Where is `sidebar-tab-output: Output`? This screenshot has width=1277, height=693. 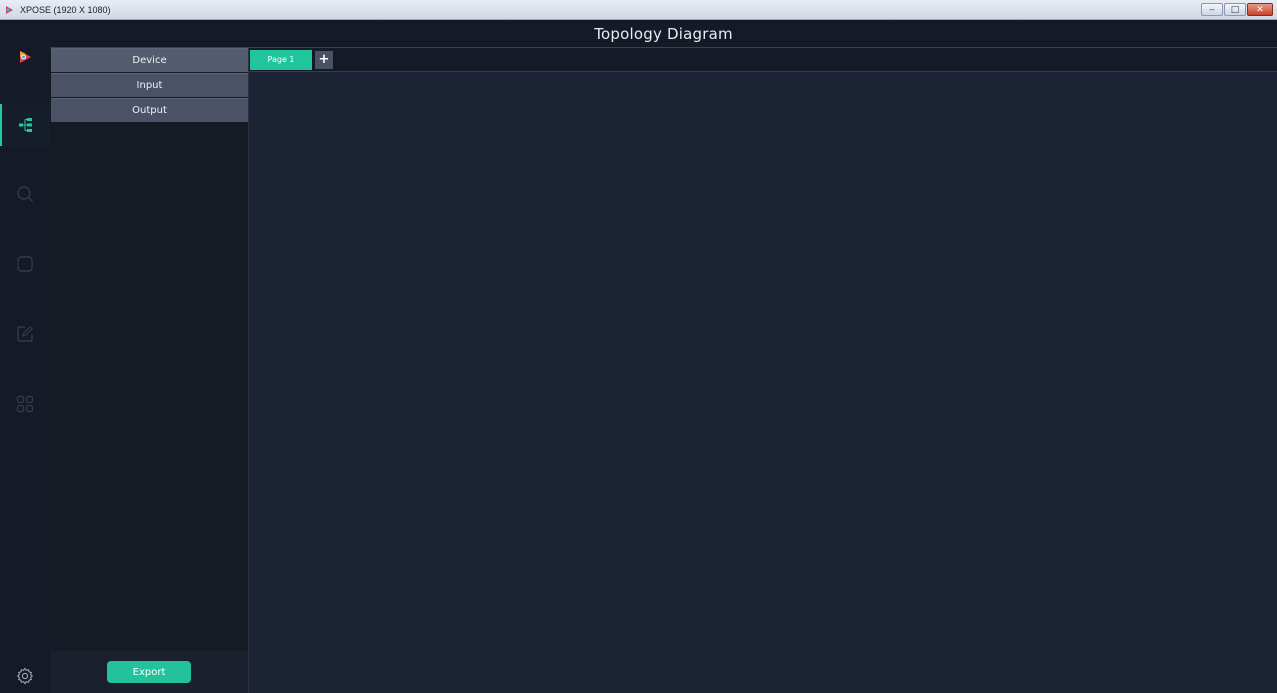
sidebar-tab-output: Output is located at coordinates (149, 110).